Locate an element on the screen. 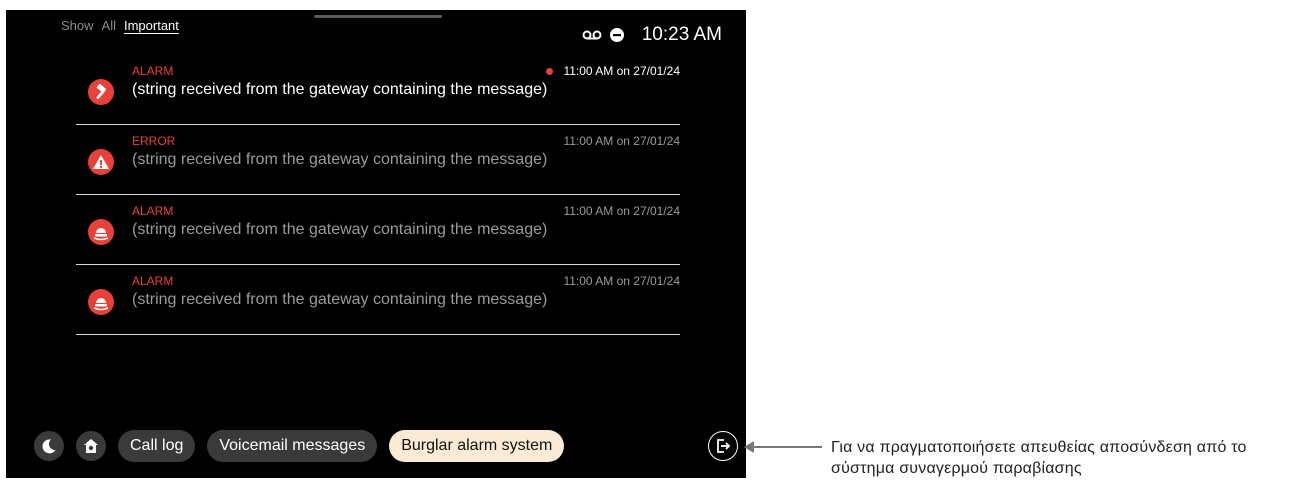  moon-icon is located at coordinates (49, 446).